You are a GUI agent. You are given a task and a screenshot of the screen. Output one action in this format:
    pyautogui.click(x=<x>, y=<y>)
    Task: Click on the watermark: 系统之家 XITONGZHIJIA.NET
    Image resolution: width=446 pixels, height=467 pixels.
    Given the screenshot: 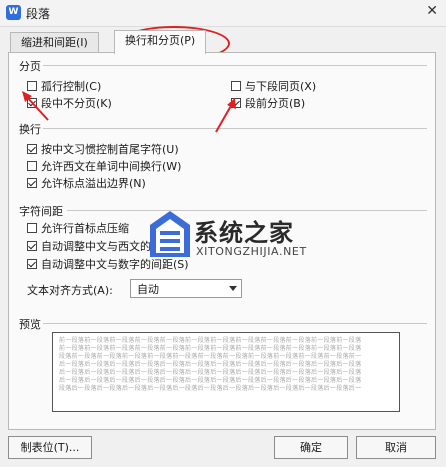 What is the action you would take?
    pyautogui.click(x=253, y=238)
    